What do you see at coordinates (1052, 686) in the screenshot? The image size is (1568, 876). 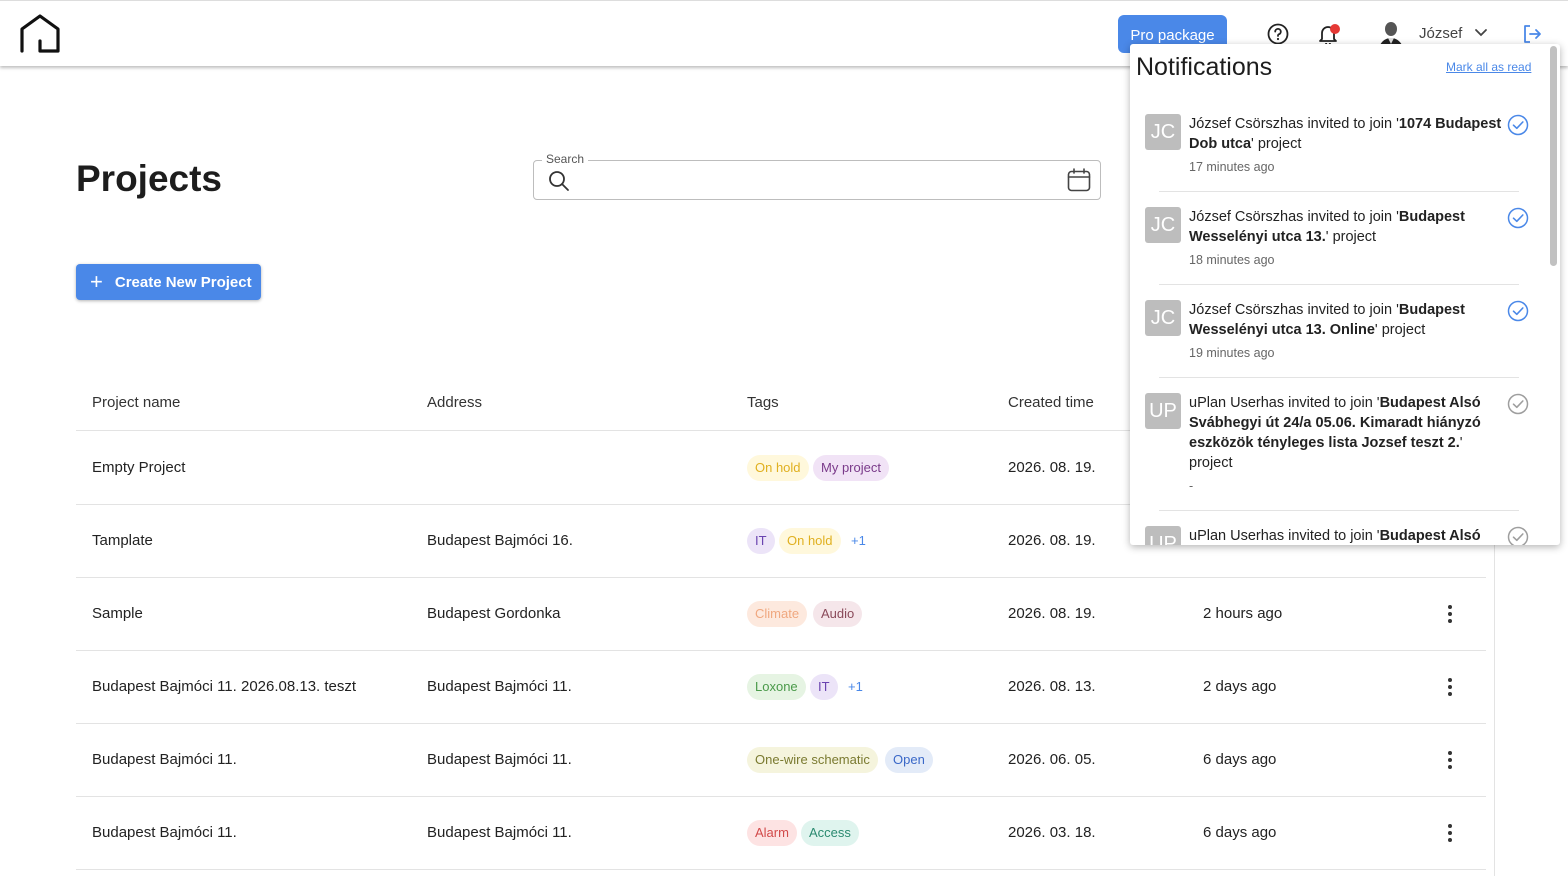 I see `created-time-cell: 2026. 08. 13.` at bounding box center [1052, 686].